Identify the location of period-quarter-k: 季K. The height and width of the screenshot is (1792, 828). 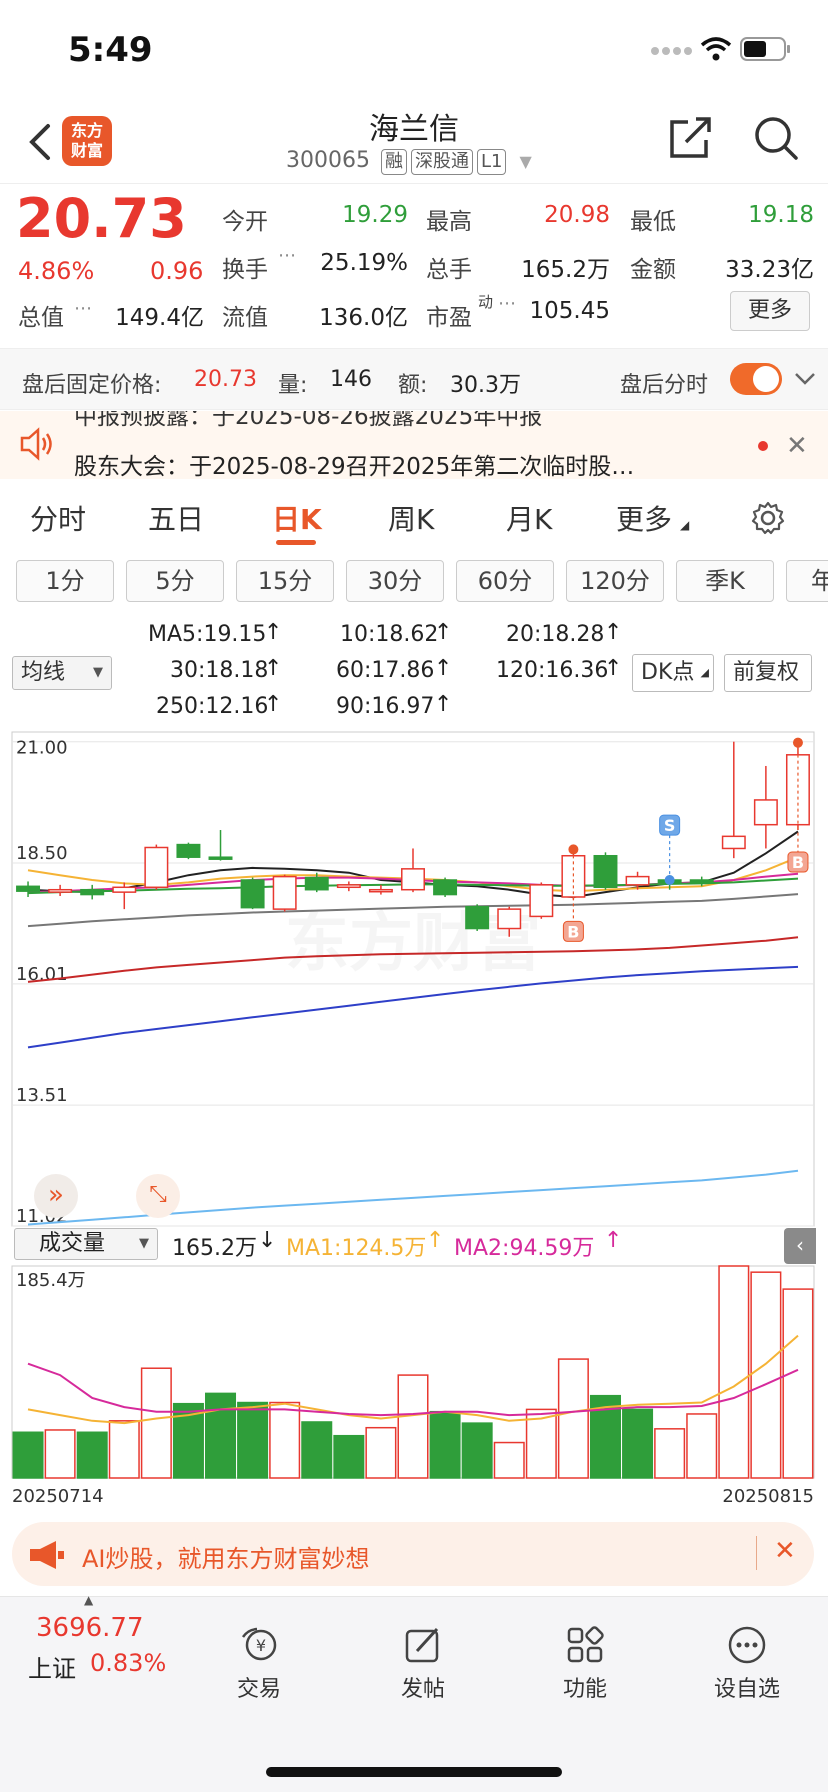
(725, 581).